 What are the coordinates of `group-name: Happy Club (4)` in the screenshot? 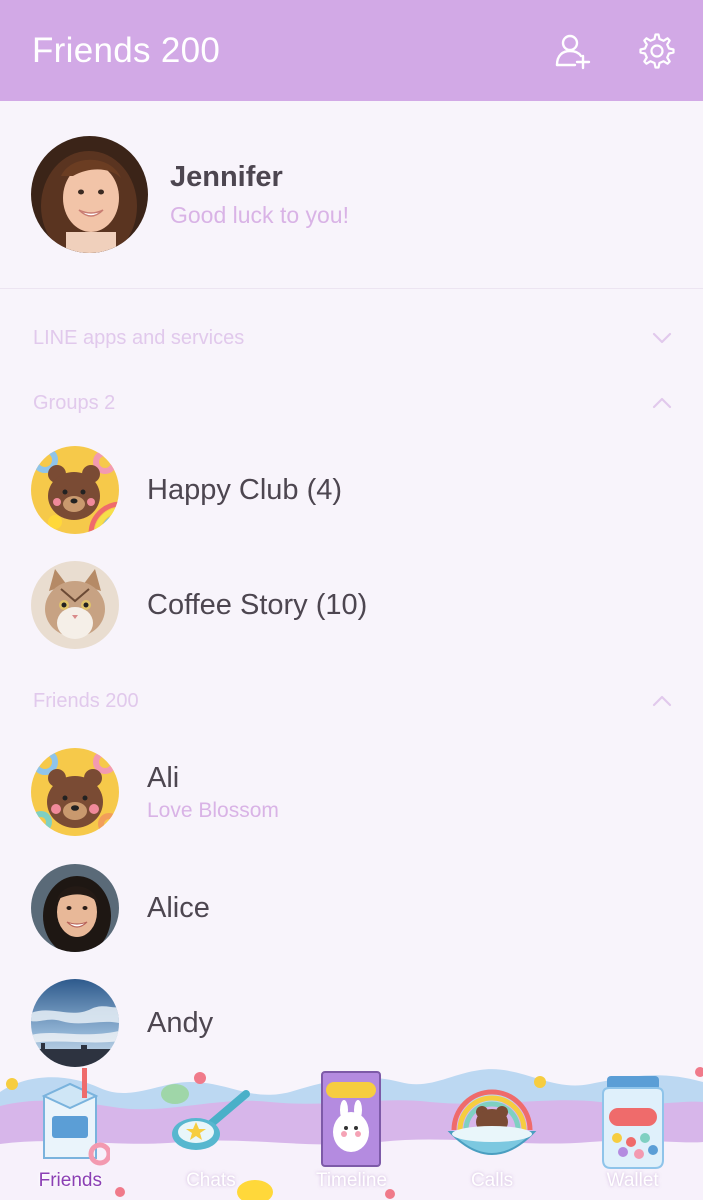 It's located at (245, 489).